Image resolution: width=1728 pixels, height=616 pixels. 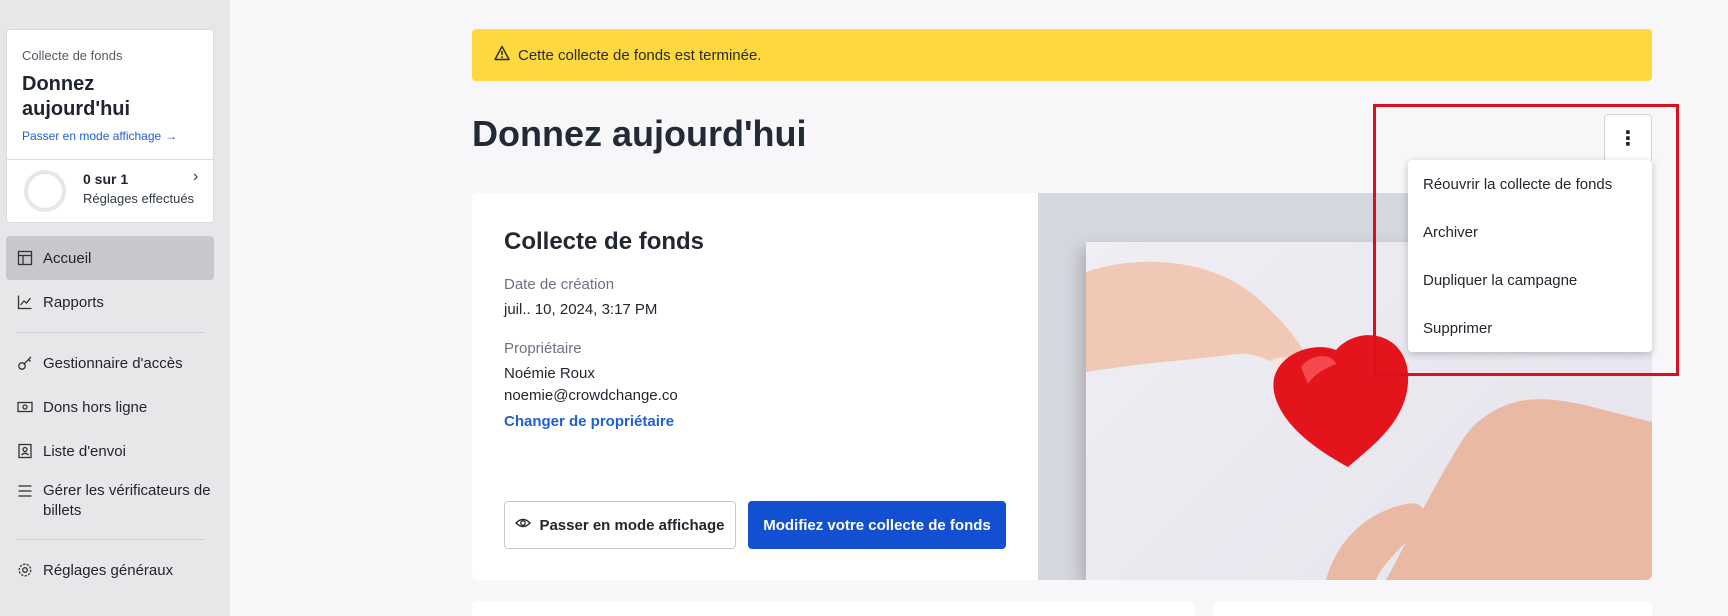 I want to click on sidebar-item-ticket-checkers: Gérer les vérificateurs de billets, so click(x=110, y=502).